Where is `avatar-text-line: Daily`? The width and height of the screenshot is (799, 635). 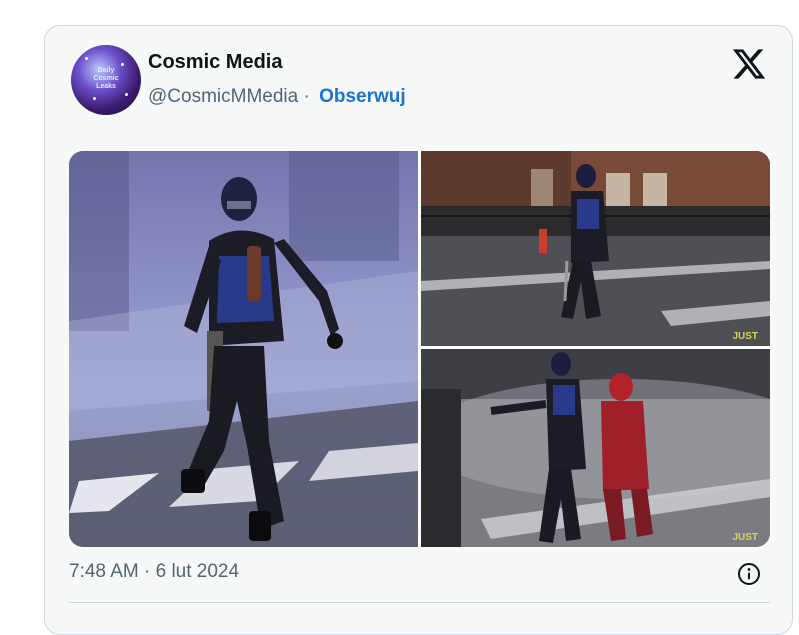
avatar-text-line: Daily is located at coordinates (106, 70).